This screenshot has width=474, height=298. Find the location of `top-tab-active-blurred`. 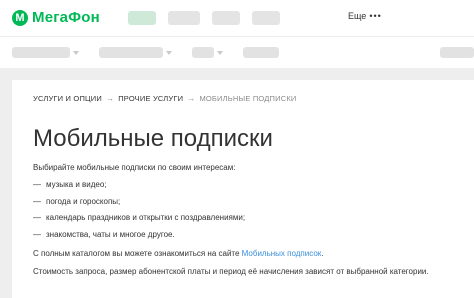

top-tab-active-blurred is located at coordinates (142, 18).